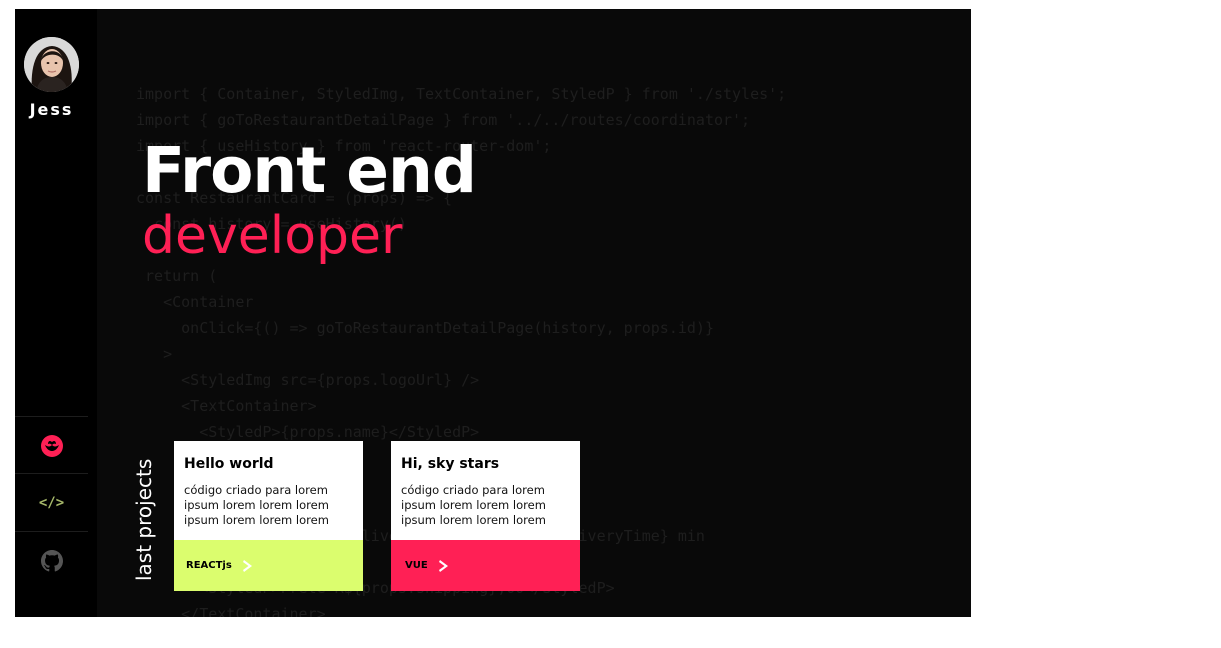  Describe the element at coordinates (51, 109) in the screenshot. I see `user-name: Jess` at that location.